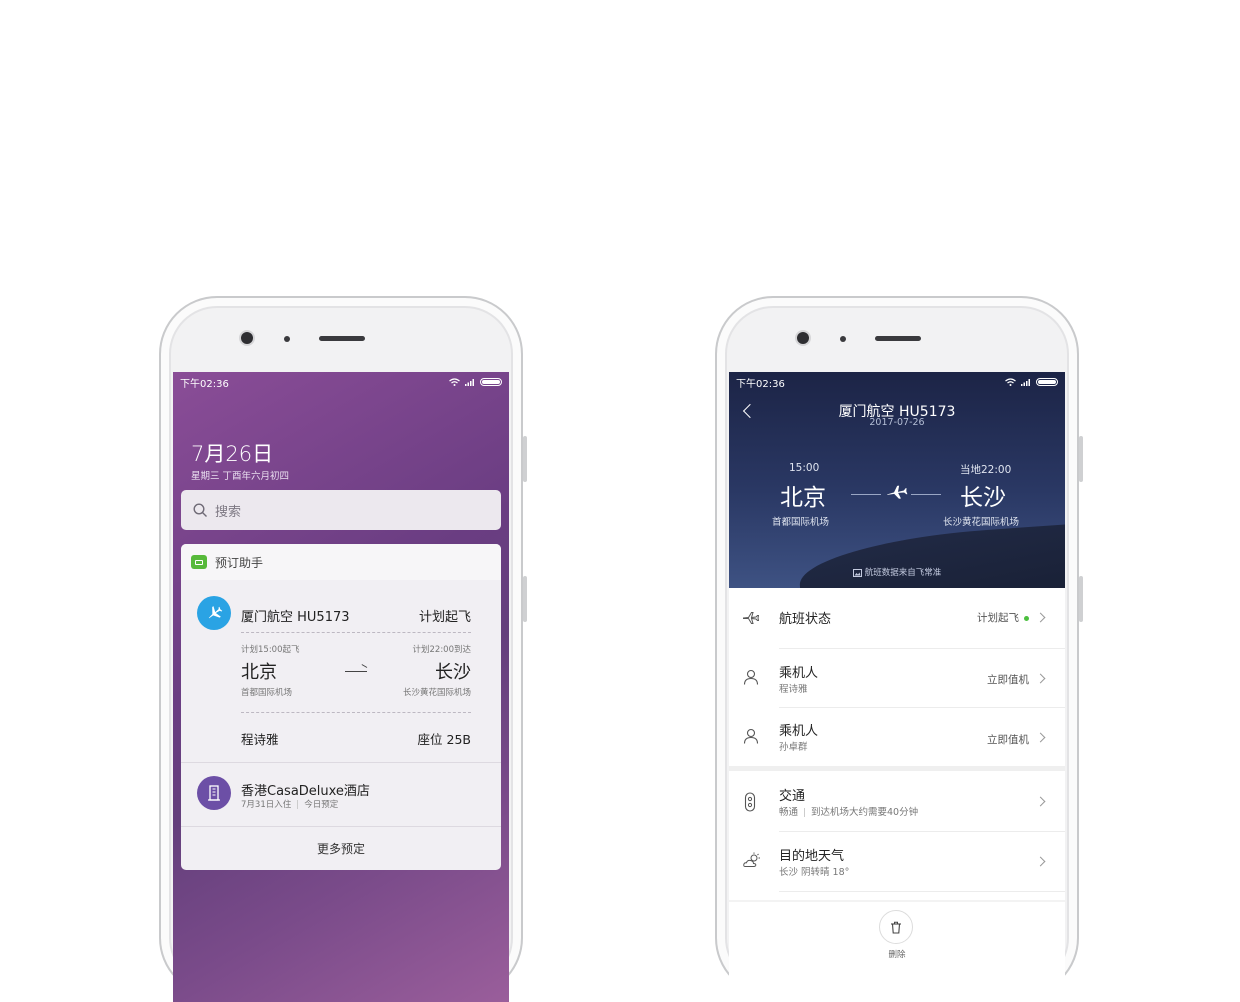 This screenshot has width=1240, height=1002. Describe the element at coordinates (295, 617) in the screenshot. I see `flight-title: 厦门航空 HU5173` at that location.